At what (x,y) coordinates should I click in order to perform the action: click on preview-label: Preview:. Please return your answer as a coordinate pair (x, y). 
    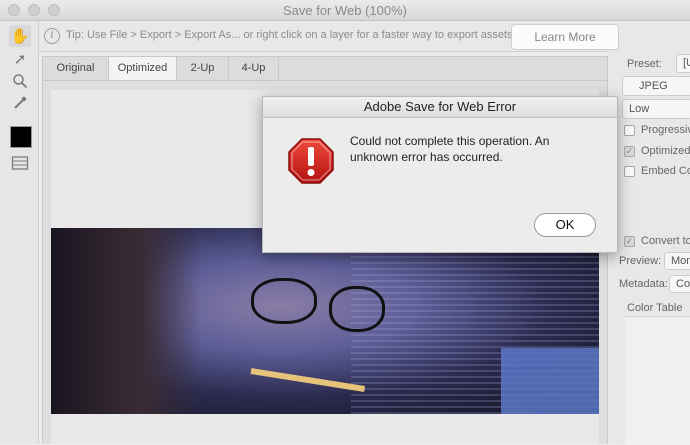
    Looking at the image, I should click on (640, 261).